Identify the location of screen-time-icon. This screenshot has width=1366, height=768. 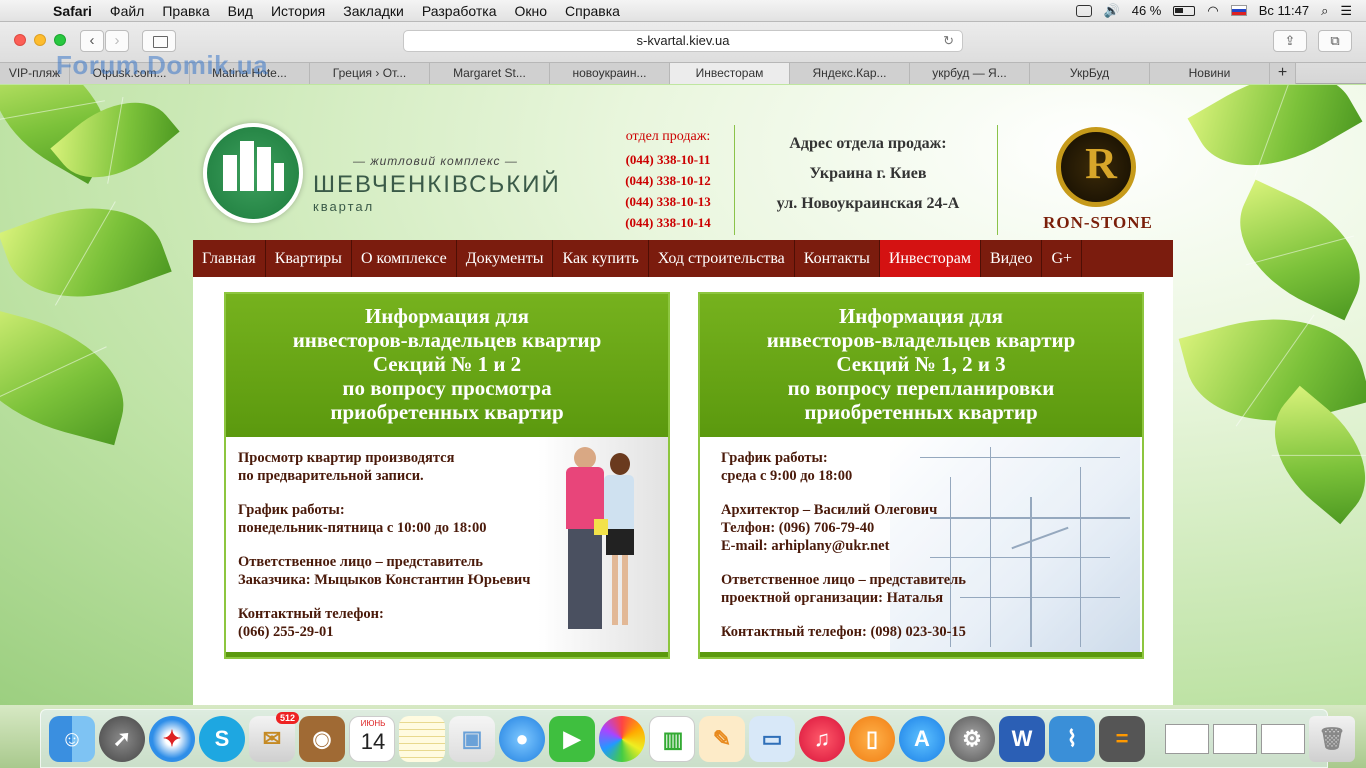
(1083, 10).